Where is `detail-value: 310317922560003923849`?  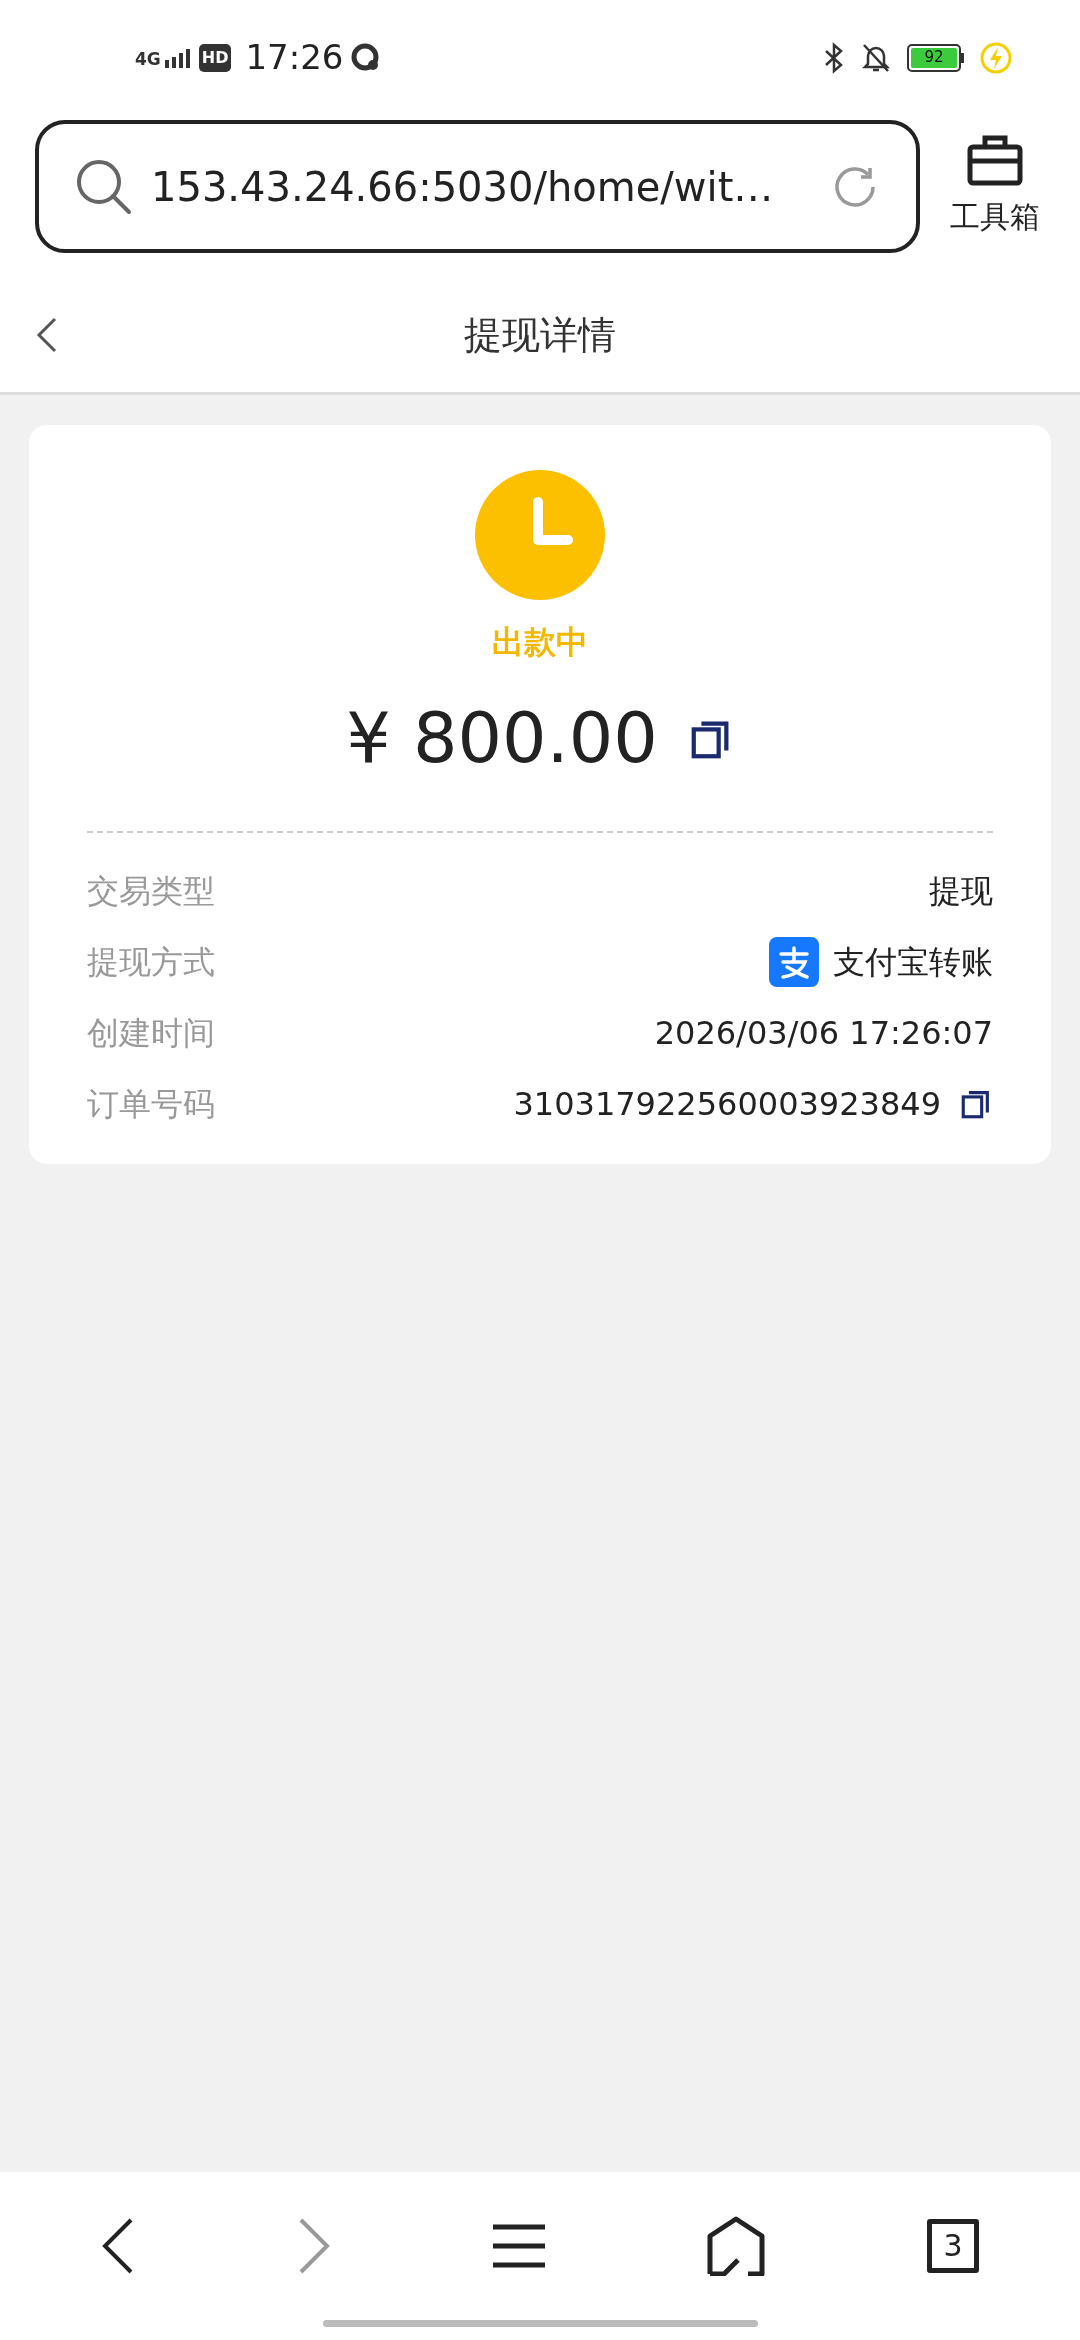 detail-value: 310317922560003923849 is located at coordinates (727, 1104).